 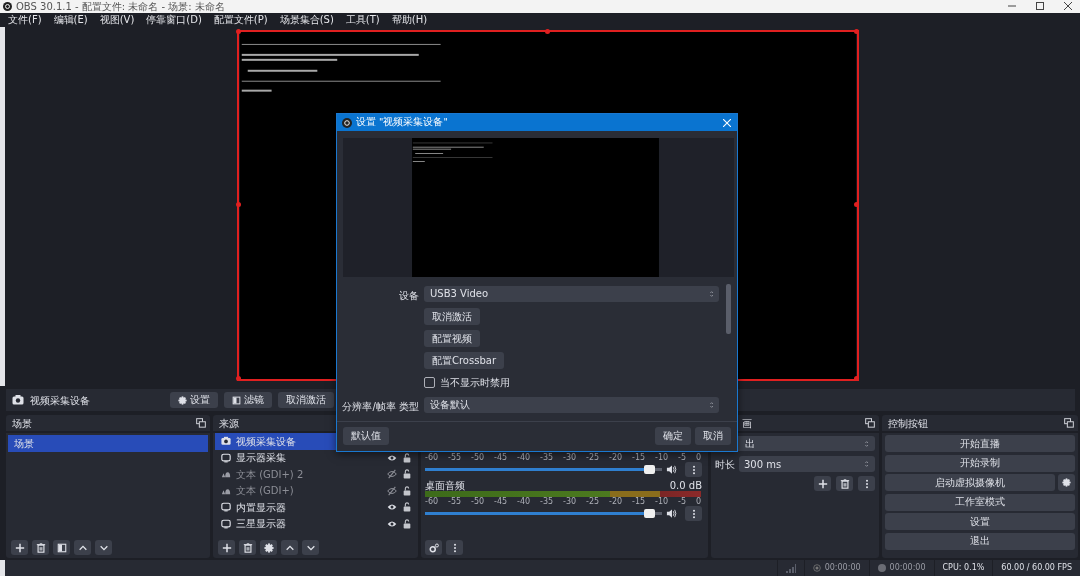 What do you see at coordinates (570, 501) in the screenshot?
I see `tick-label: -30` at bounding box center [570, 501].